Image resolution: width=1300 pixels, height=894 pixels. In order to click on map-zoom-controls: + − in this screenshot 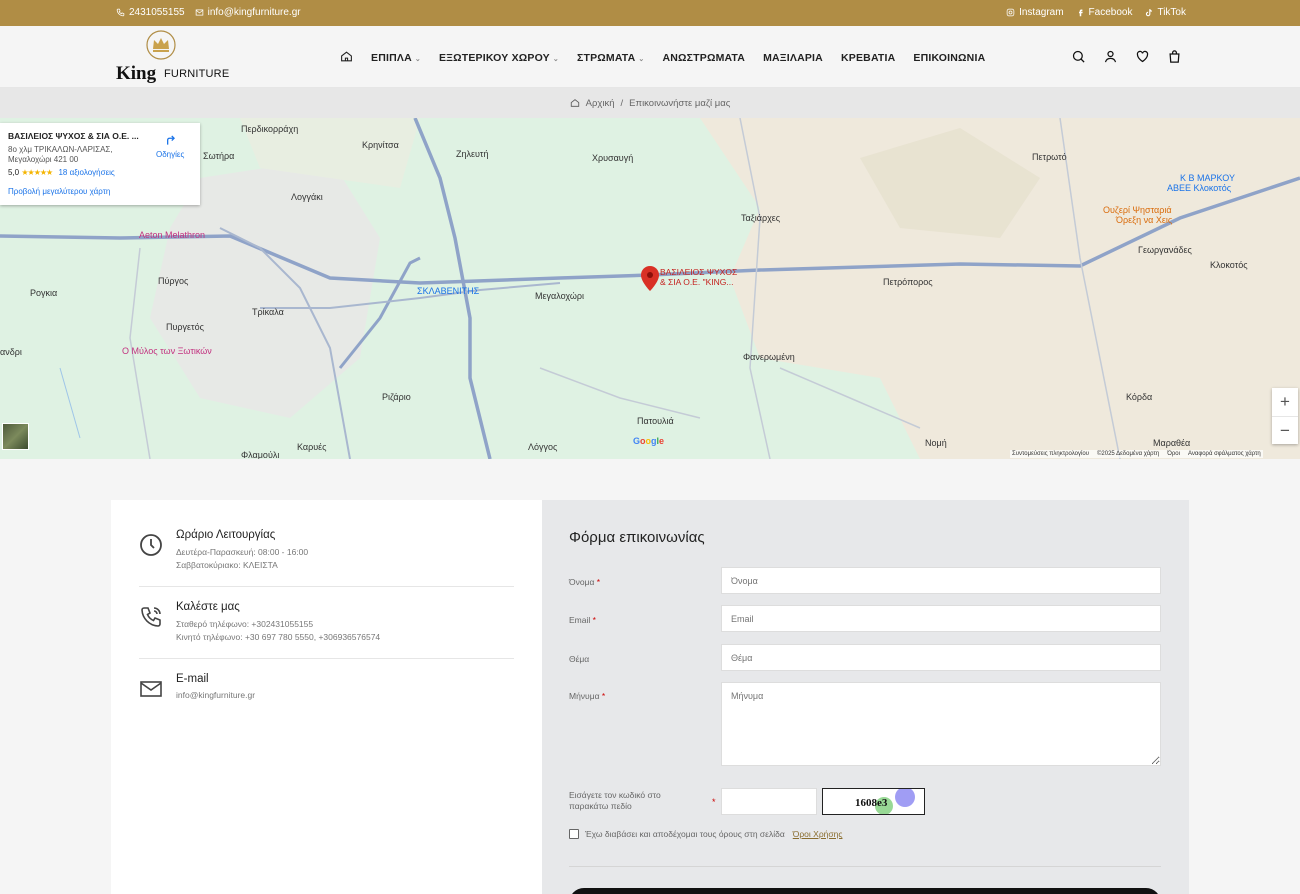, I will do `click(1285, 416)`.